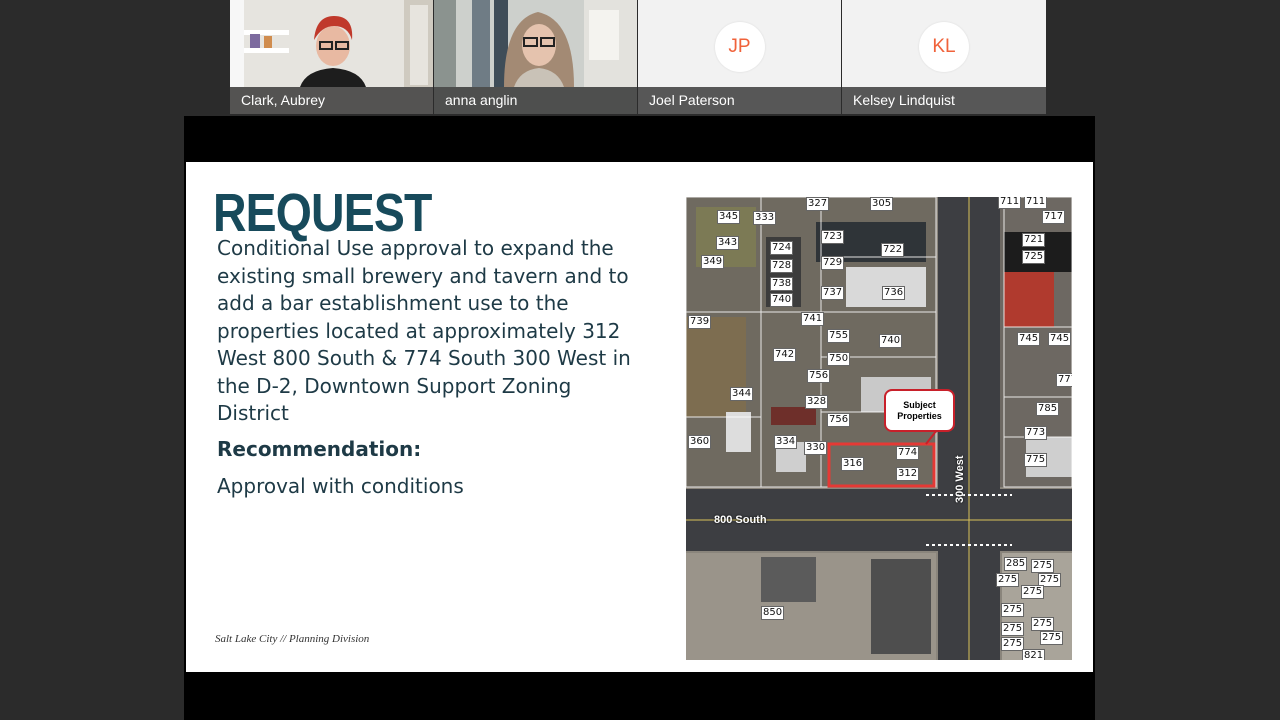 Image resolution: width=1280 pixels, height=720 pixels. Describe the element at coordinates (1034, 257) in the screenshot. I see `lot-label: 725` at that location.